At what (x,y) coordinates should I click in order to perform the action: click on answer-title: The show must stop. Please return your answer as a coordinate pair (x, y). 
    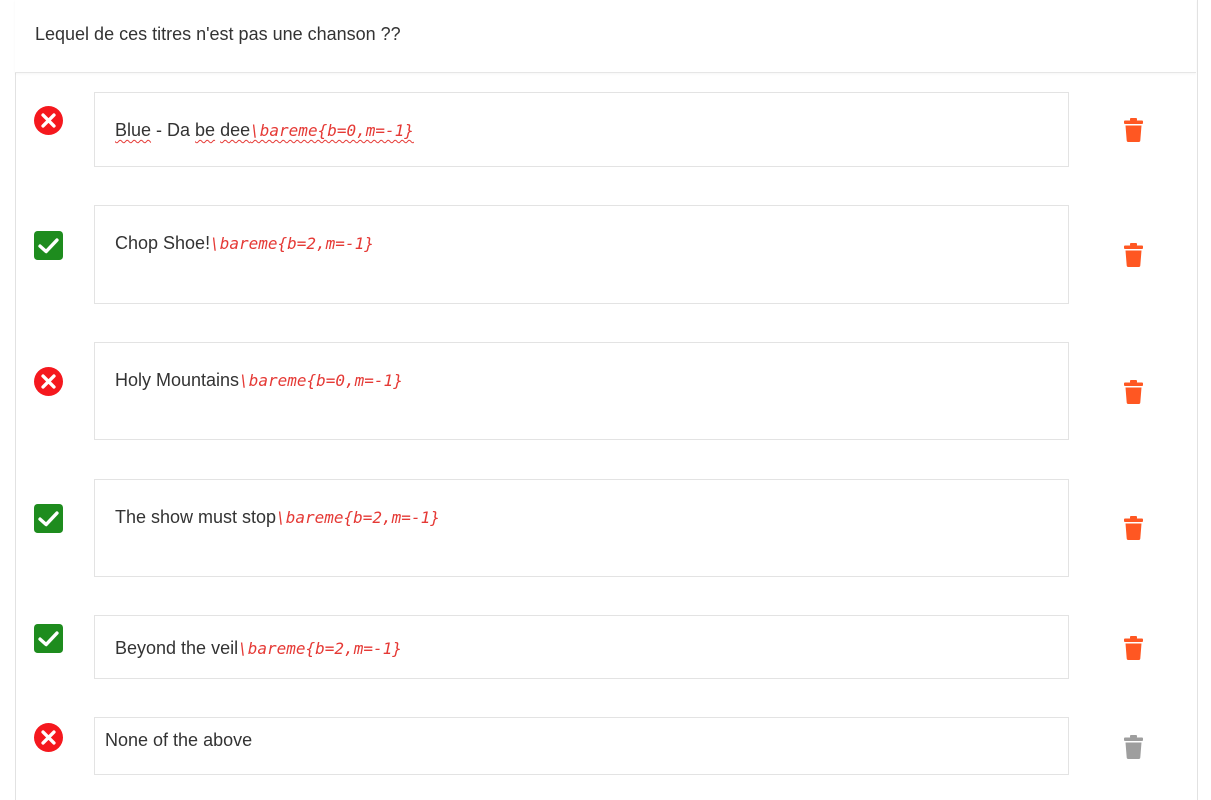
    Looking at the image, I should click on (196, 517).